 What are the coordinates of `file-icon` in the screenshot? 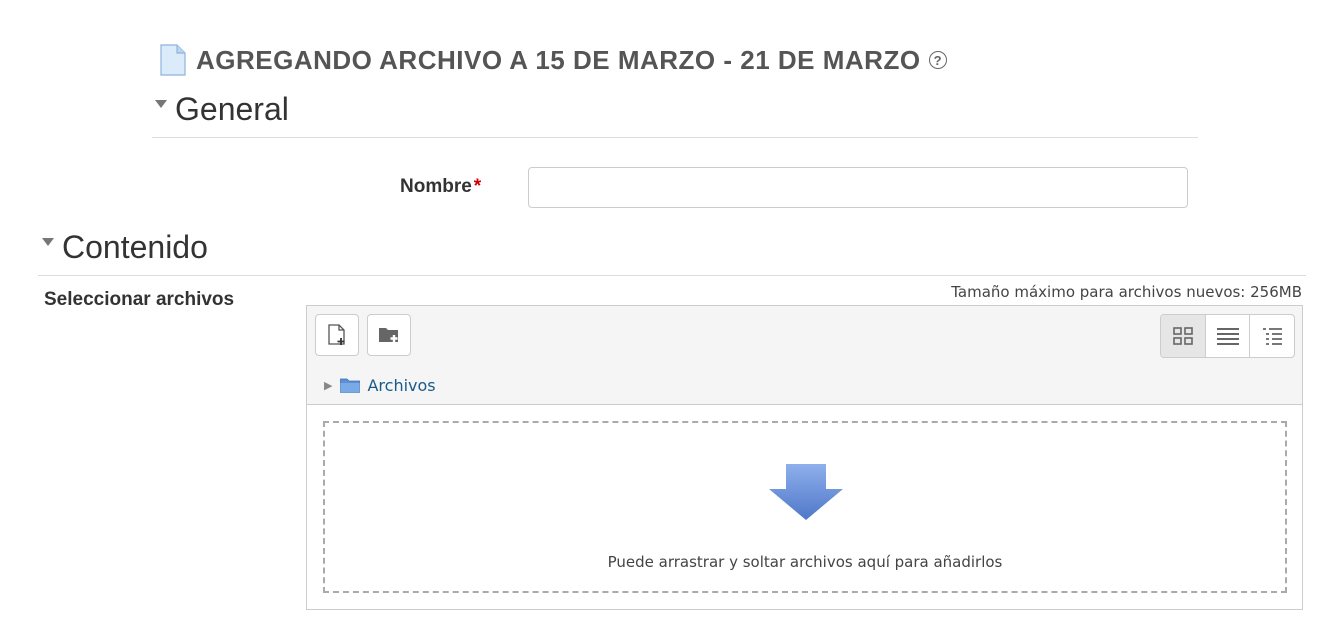 It's located at (173, 60).